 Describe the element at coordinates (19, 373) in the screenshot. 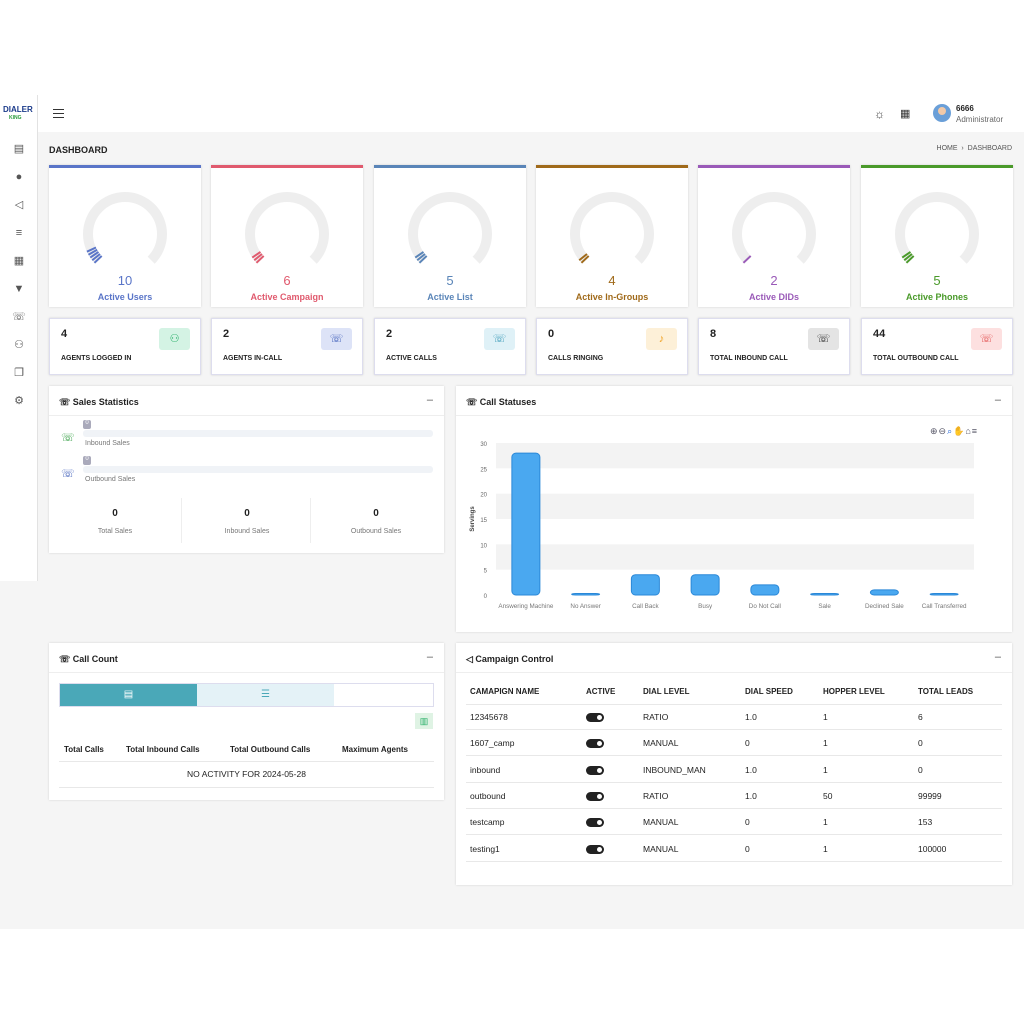

I see `copy-icon: ❐` at that location.